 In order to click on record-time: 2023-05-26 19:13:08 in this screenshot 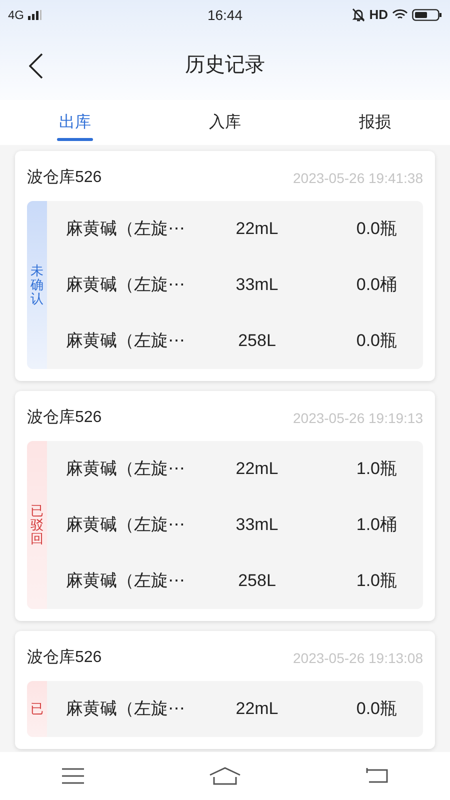, I will do `click(358, 658)`.